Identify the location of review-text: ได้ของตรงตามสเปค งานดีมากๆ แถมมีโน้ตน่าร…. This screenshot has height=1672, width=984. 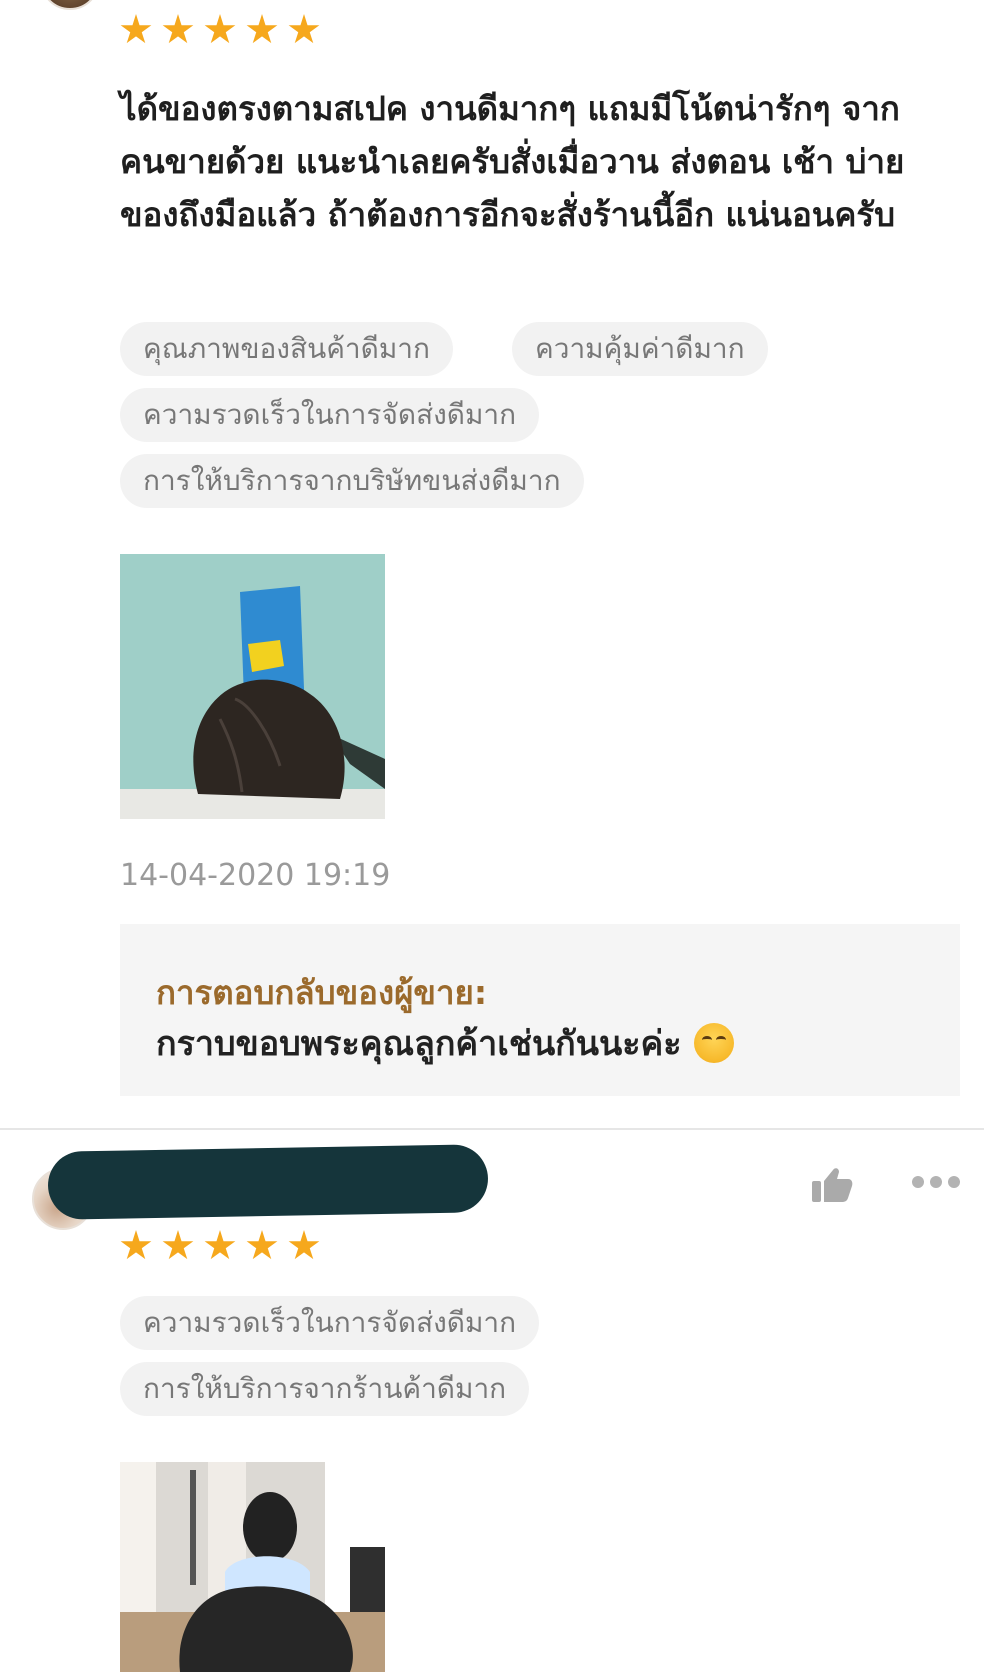
(512, 161).